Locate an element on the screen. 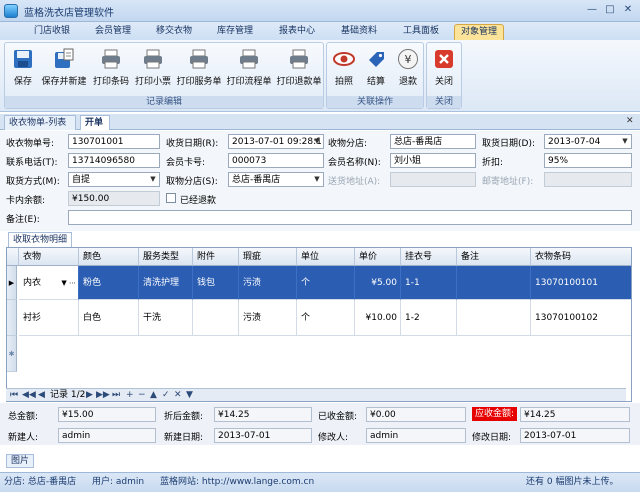  tab-pictures: 图片 is located at coordinates (20, 461).